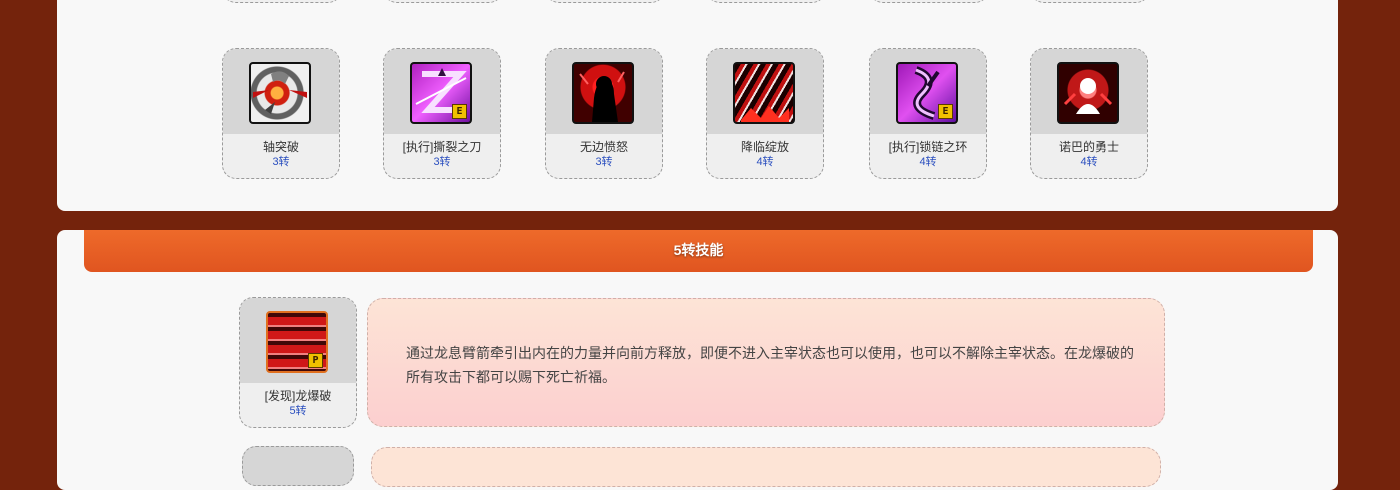 This screenshot has width=1400, height=490. I want to click on skill-card-axon-break: 轴突破 3转, so click(281, 113).